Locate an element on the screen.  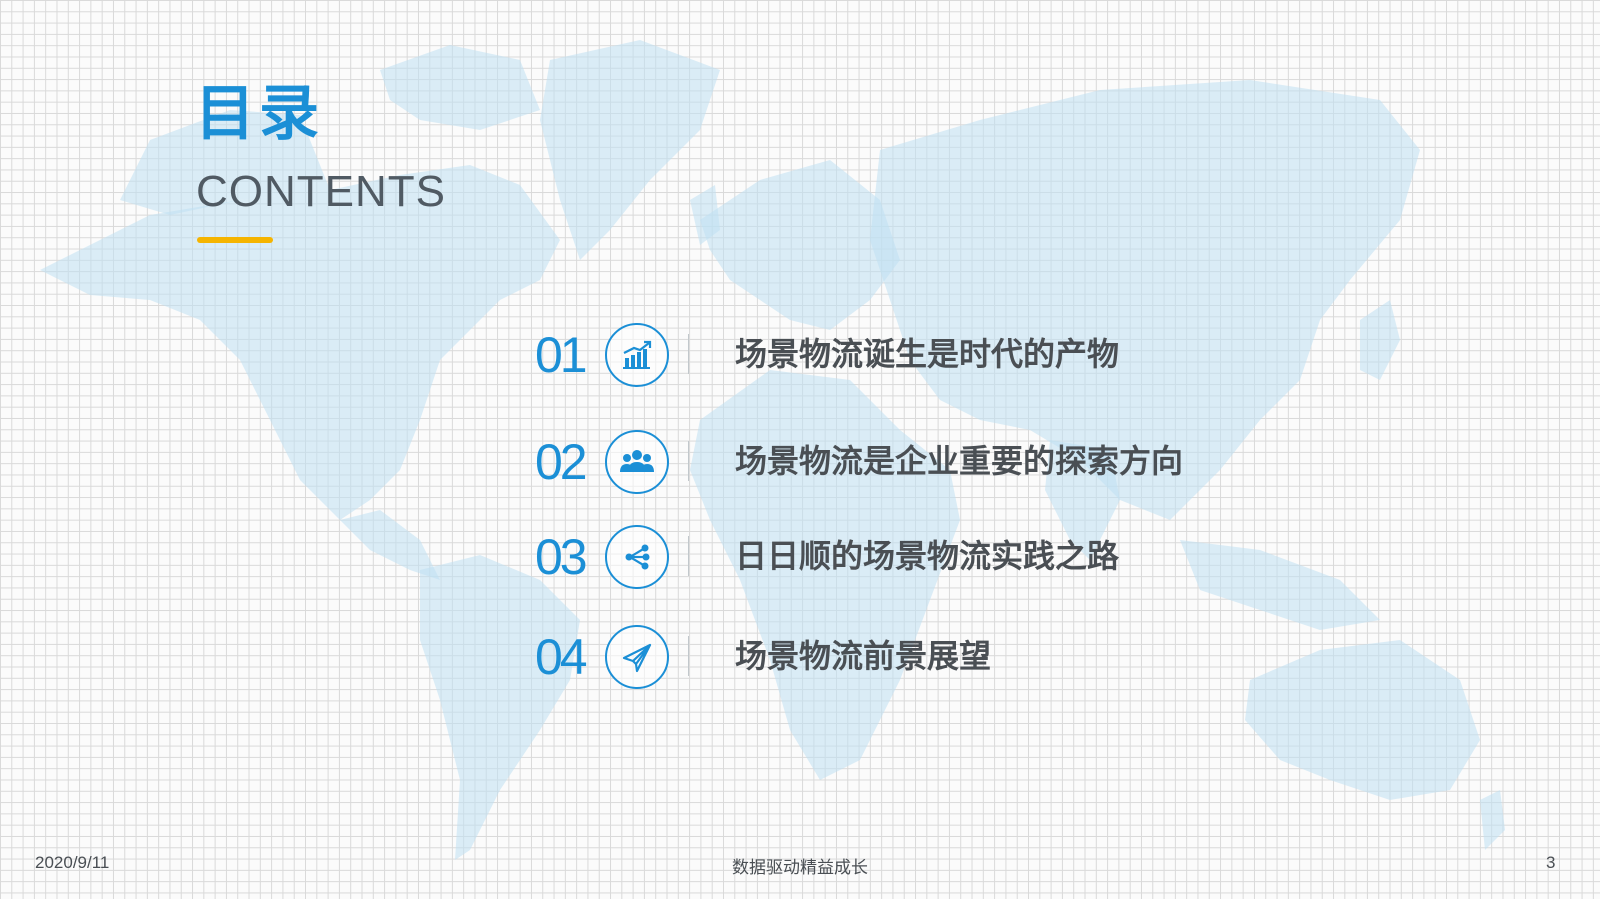
page-title: 目录 is located at coordinates (259, 114).